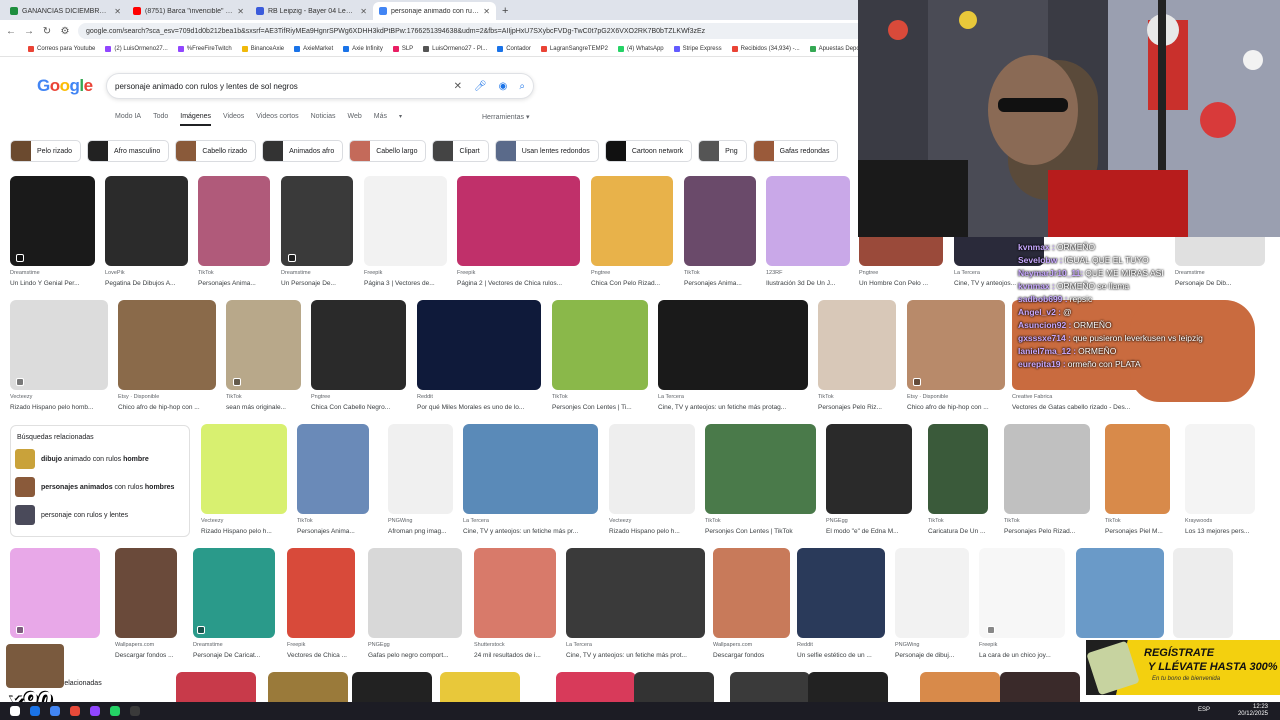 This screenshot has height=720, width=1280. Describe the element at coordinates (460, 151) in the screenshot. I see `refinement-chip: Clipart` at that location.